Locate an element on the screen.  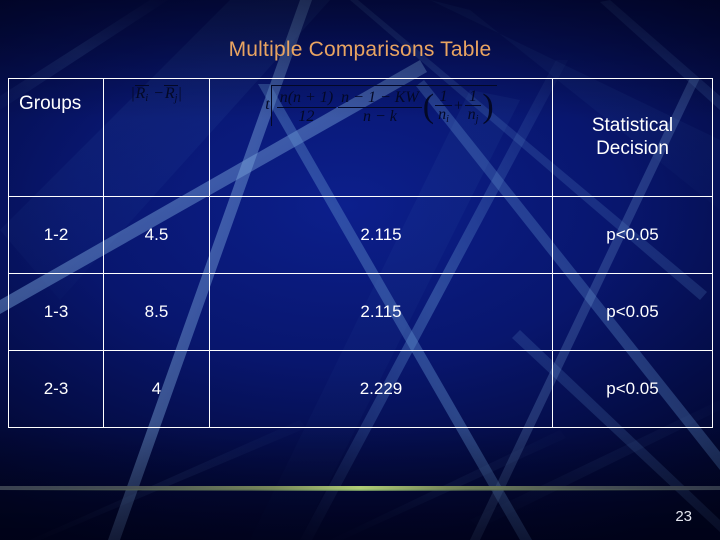
cell-groups: 2-3 is located at coordinates (56, 389).